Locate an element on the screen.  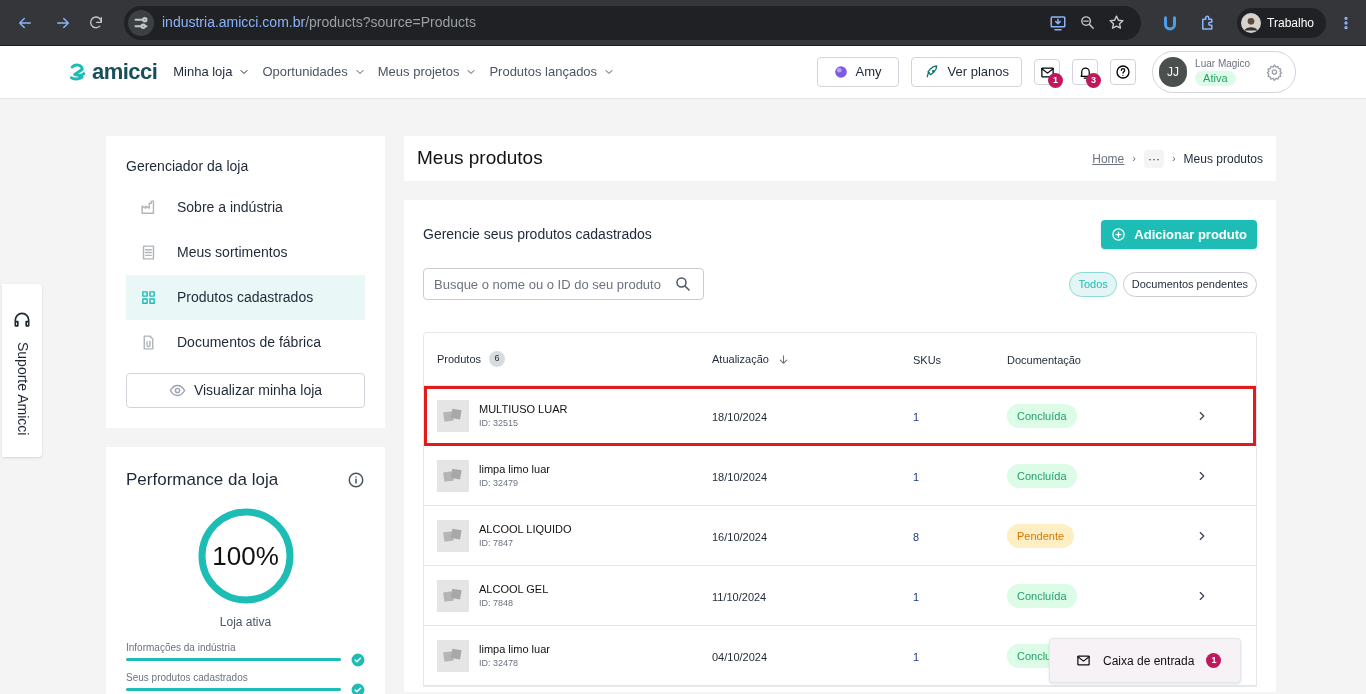
product-id: ID: 32478 is located at coordinates (499, 663).